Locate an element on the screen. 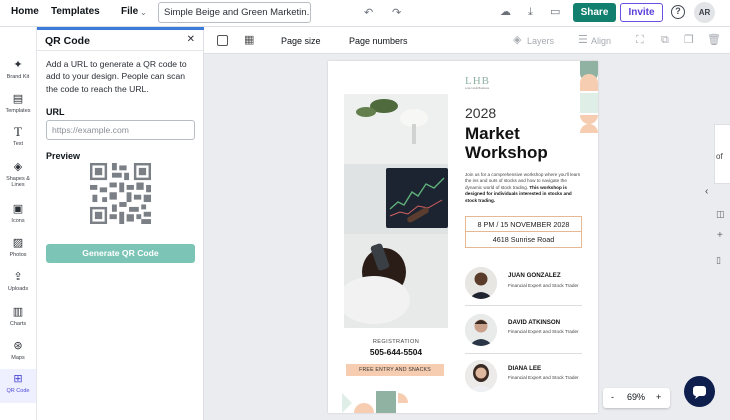 Image resolution: width=730 pixels, height=420 pixels. photo-illustration is located at coordinates (396, 211).